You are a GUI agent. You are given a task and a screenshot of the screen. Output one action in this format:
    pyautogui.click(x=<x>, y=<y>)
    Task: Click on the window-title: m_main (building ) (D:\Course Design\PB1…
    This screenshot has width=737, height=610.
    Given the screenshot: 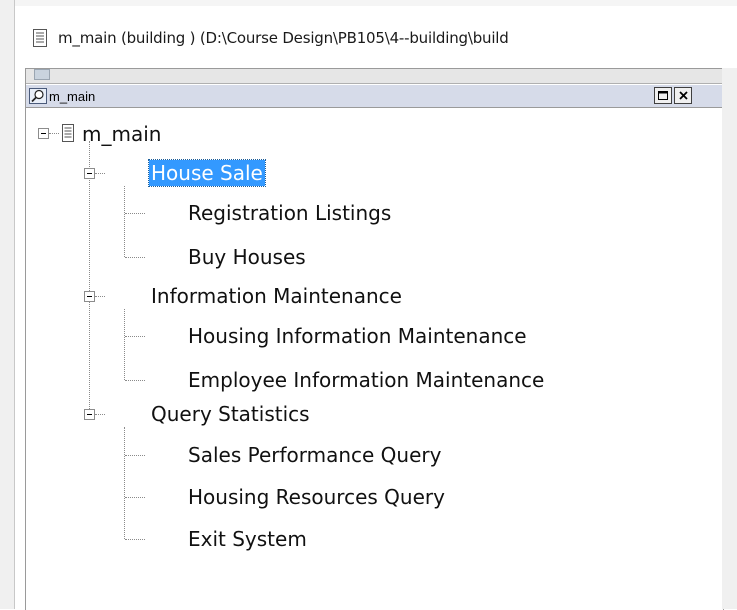 What is the action you would take?
    pyautogui.click(x=283, y=38)
    